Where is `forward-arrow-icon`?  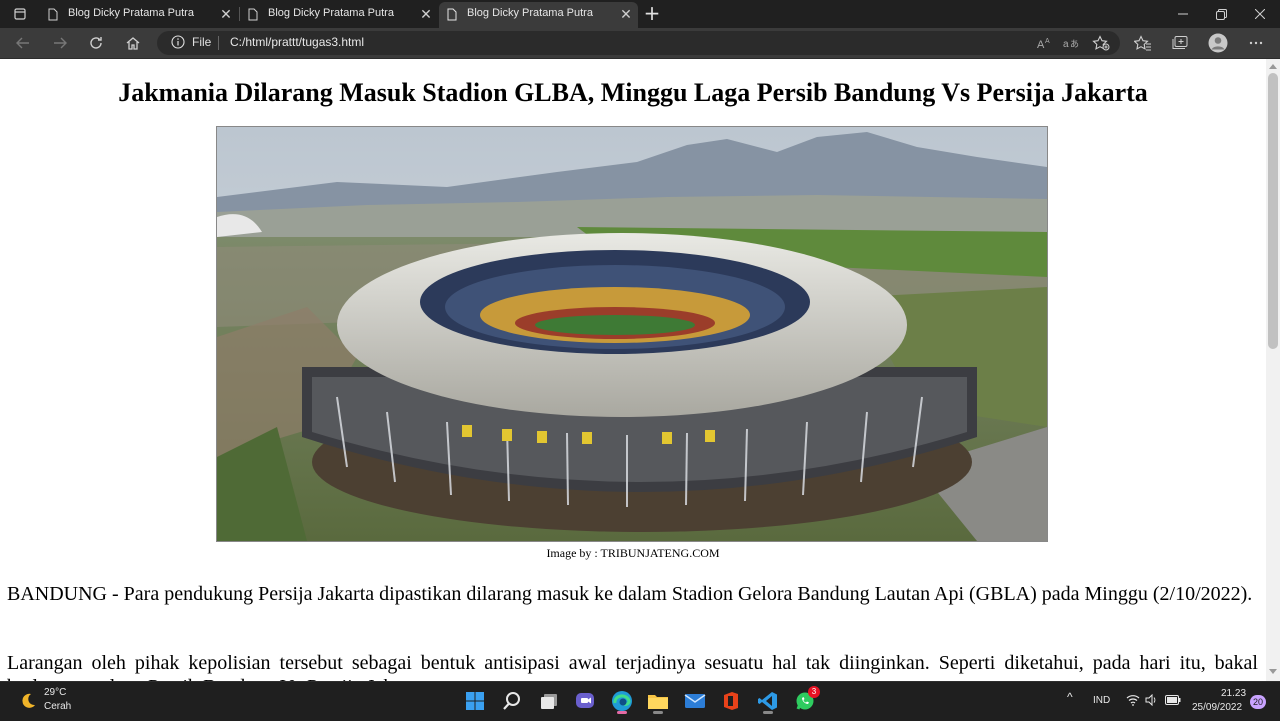 forward-arrow-icon is located at coordinates (60, 43).